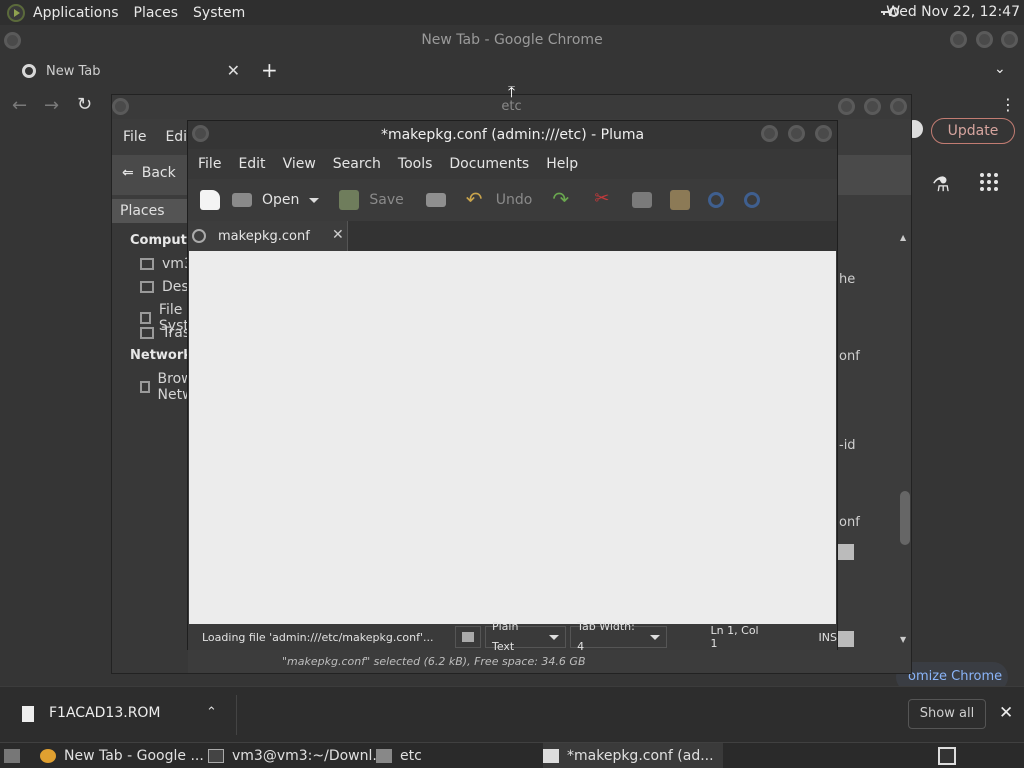 The height and width of the screenshot is (768, 1024). What do you see at coordinates (415, 164) in the screenshot?
I see `menu-tools: Tools` at bounding box center [415, 164].